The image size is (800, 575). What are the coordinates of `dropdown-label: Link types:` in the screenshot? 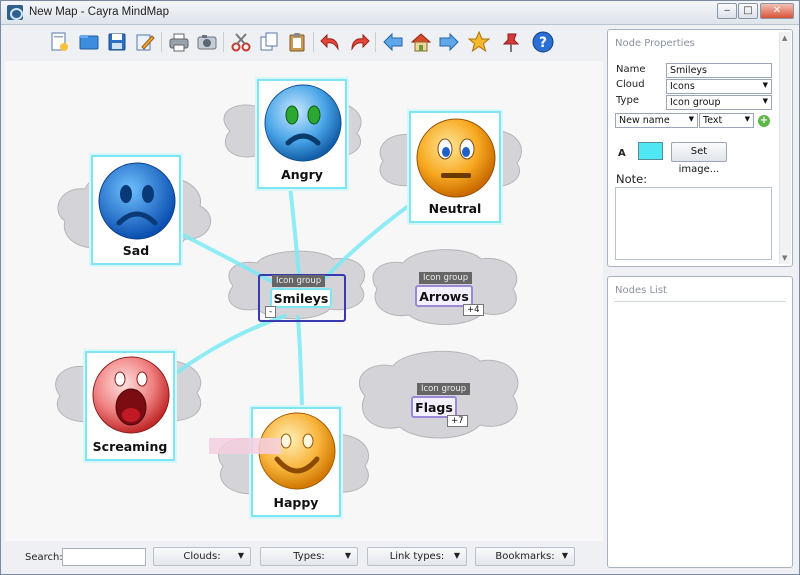 It's located at (417, 556).